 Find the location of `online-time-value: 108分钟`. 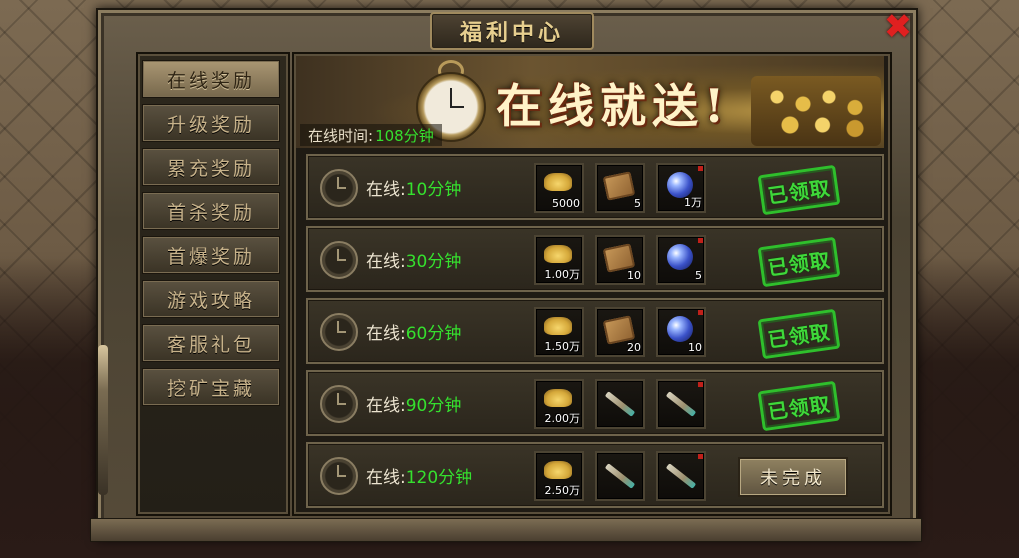

online-time-value: 108分钟 is located at coordinates (404, 135).